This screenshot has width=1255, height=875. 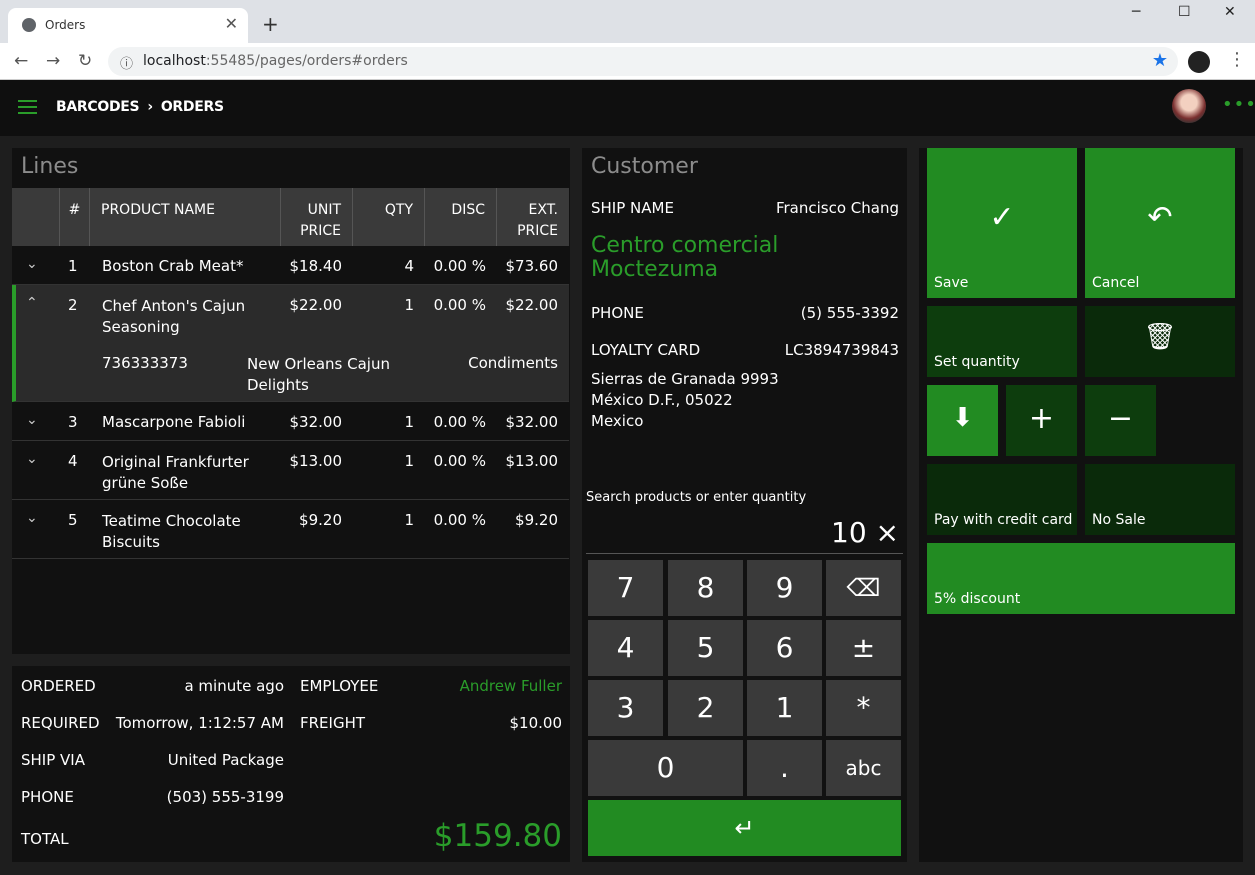 What do you see at coordinates (226, 760) in the screenshot?
I see `ship-via-value: United Package` at bounding box center [226, 760].